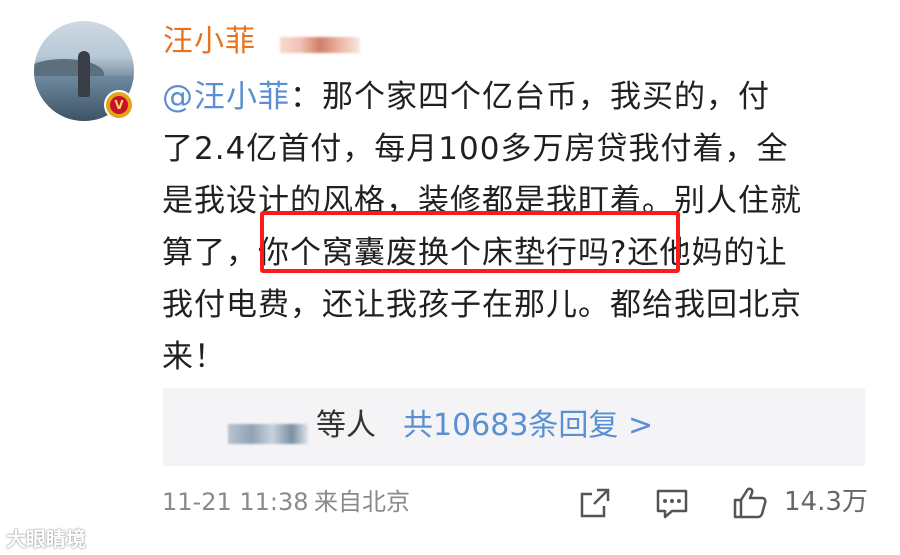 The image size is (900, 555). I want to click on like-button, so click(750, 503).